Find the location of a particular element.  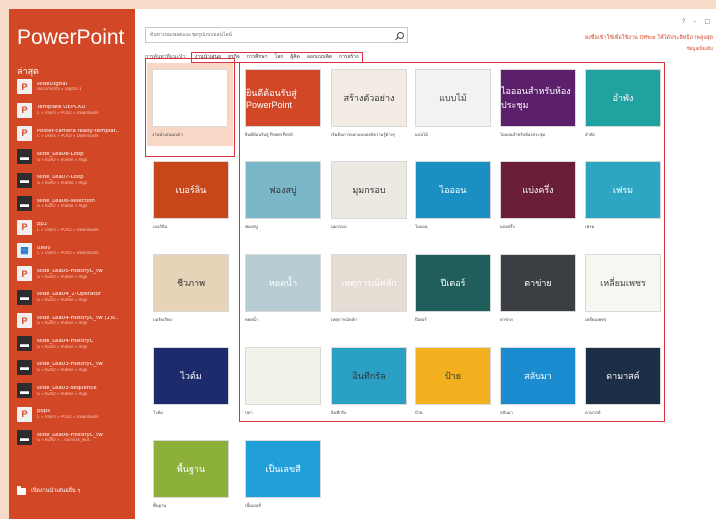

template-thumbnail: ไวต์ม is located at coordinates (191, 376).